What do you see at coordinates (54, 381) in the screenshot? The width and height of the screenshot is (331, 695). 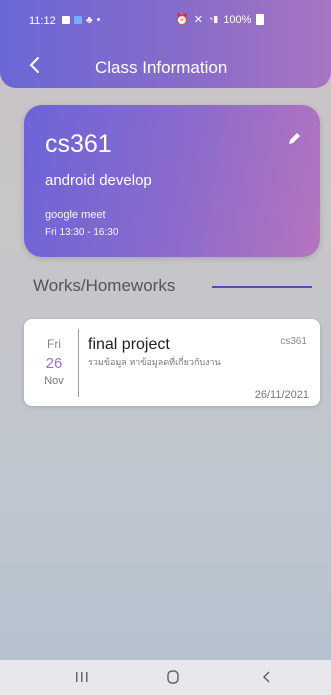 I see `work-month: Nov` at bounding box center [54, 381].